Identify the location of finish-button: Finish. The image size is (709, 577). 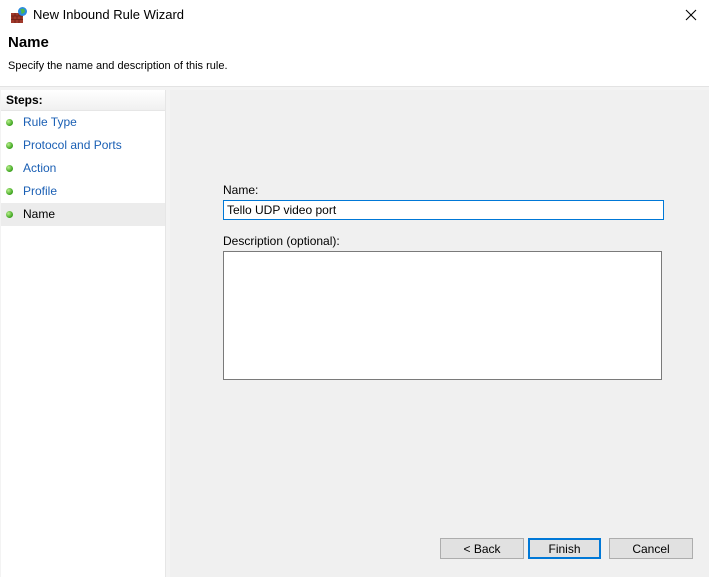
(564, 548).